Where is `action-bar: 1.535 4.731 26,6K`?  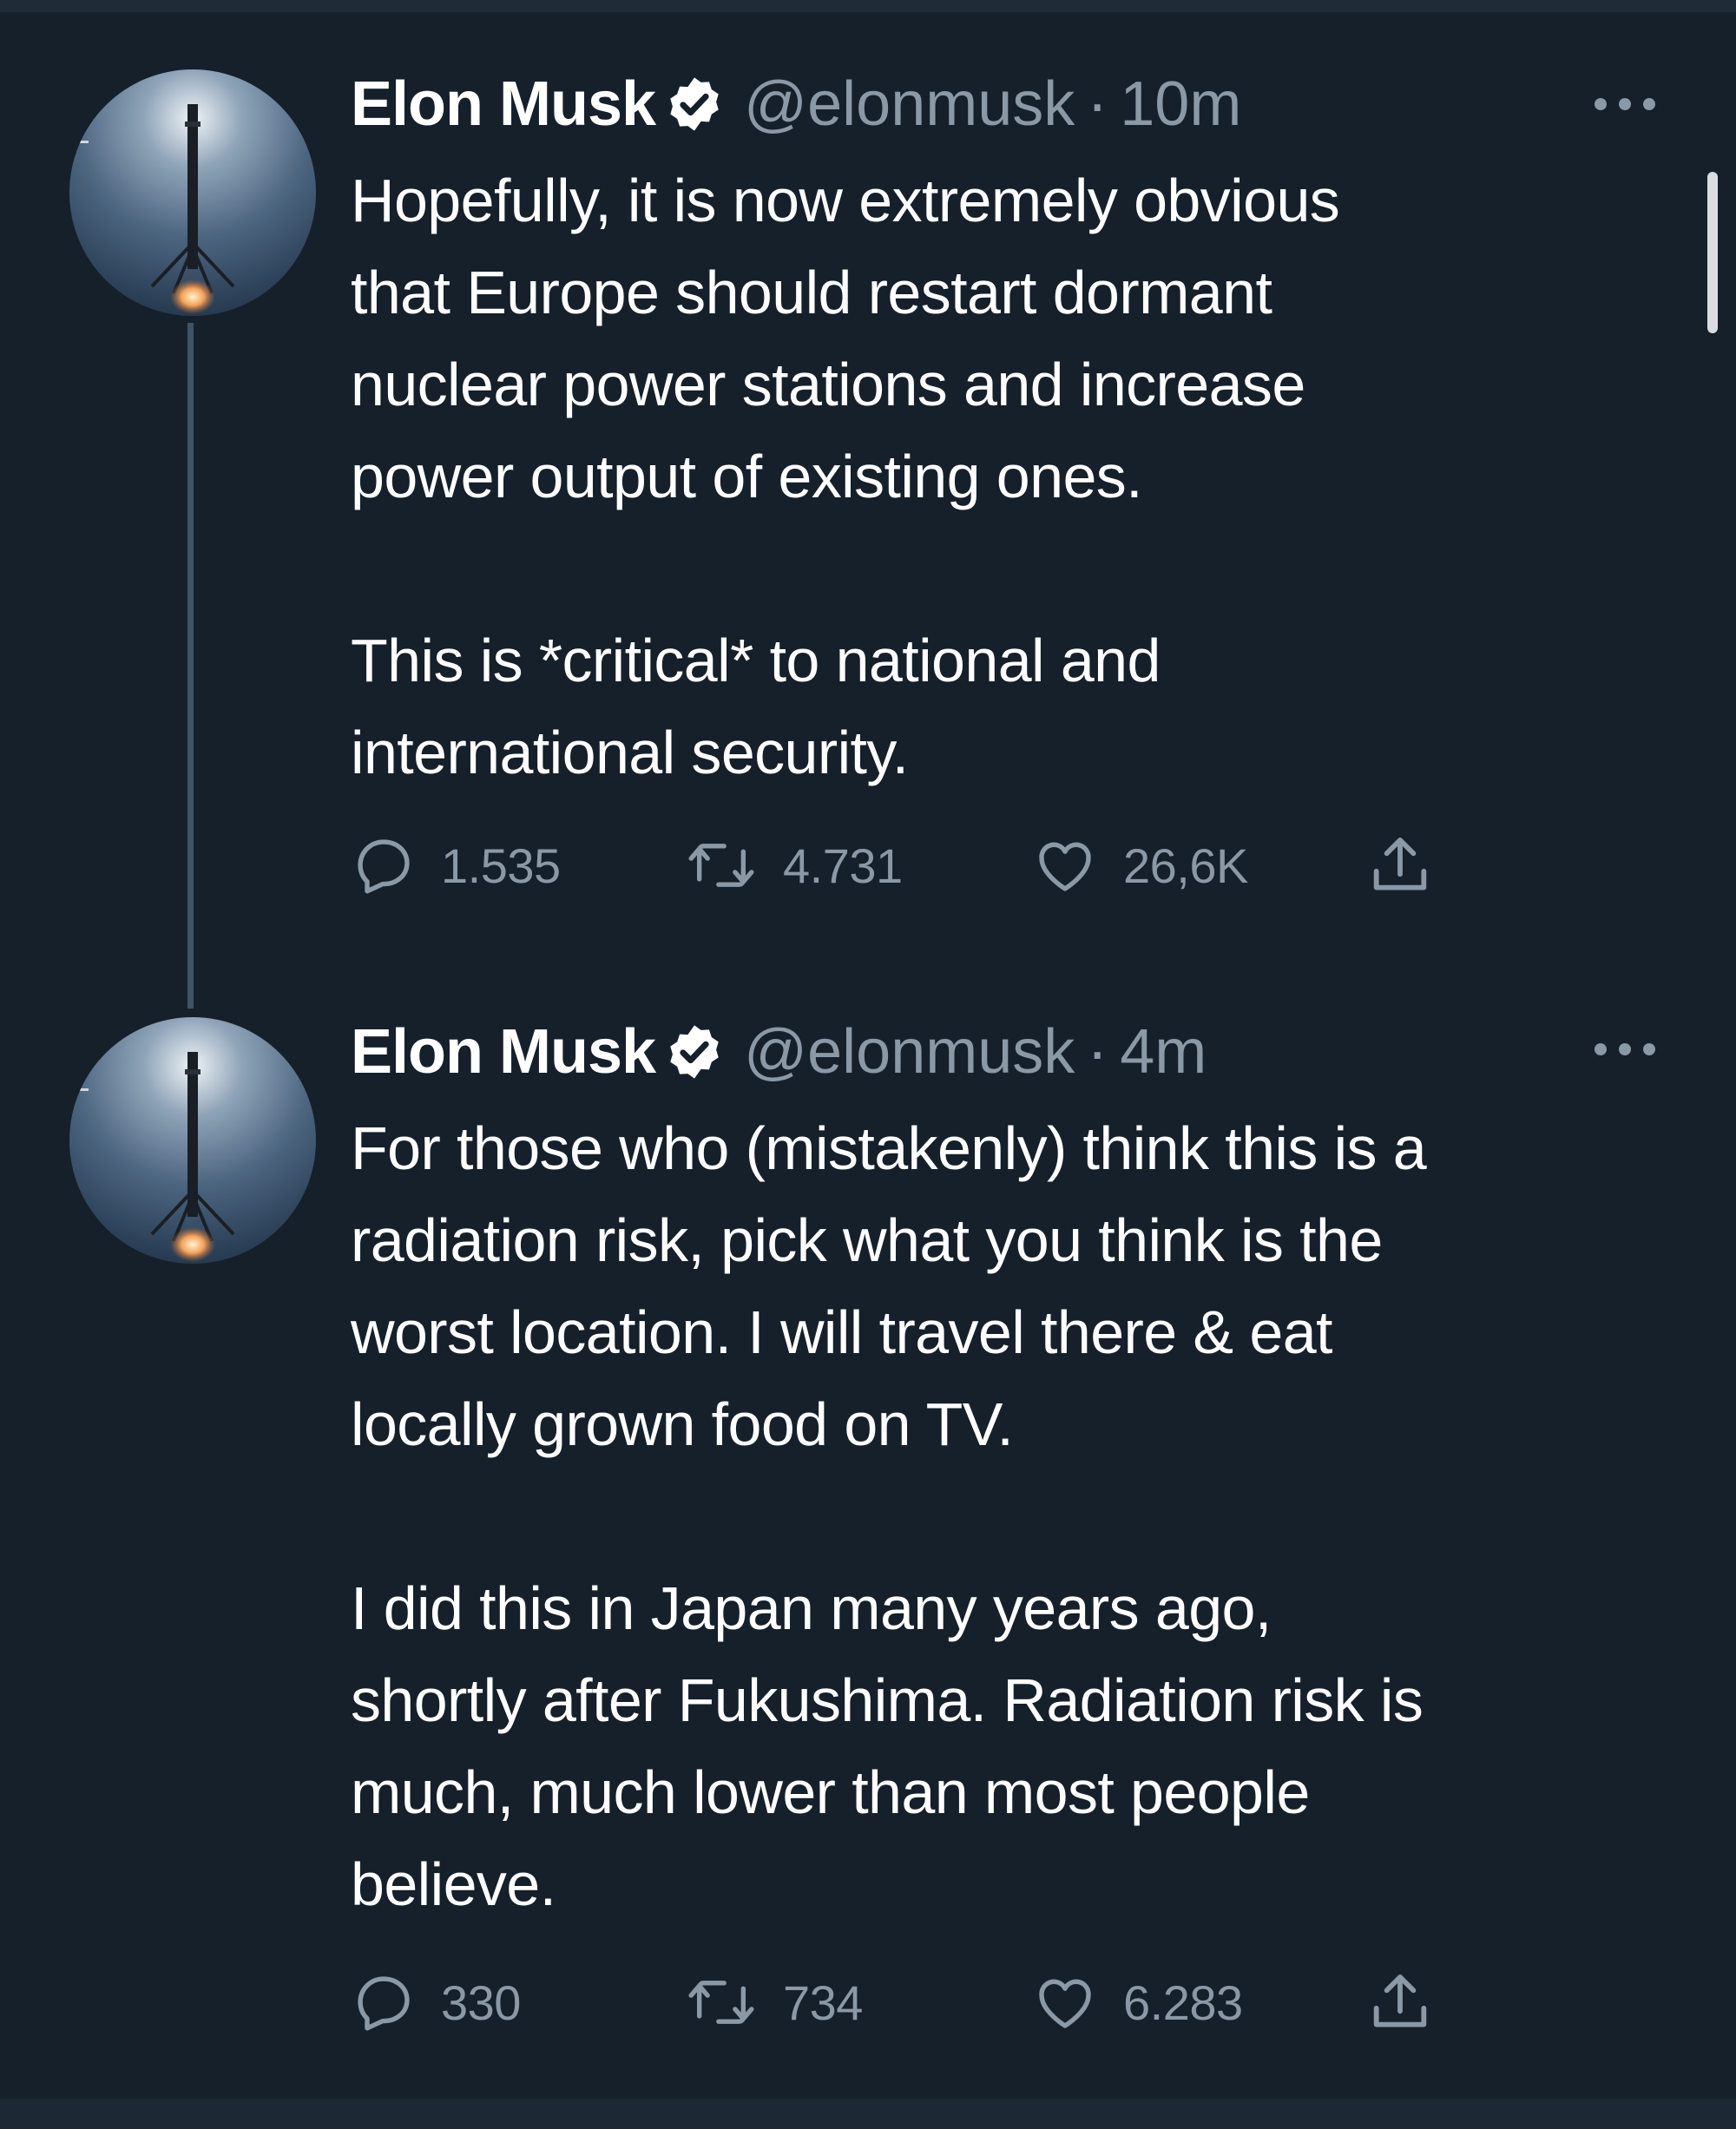 action-bar: 1.535 4.731 26,6K is located at coordinates (915, 865).